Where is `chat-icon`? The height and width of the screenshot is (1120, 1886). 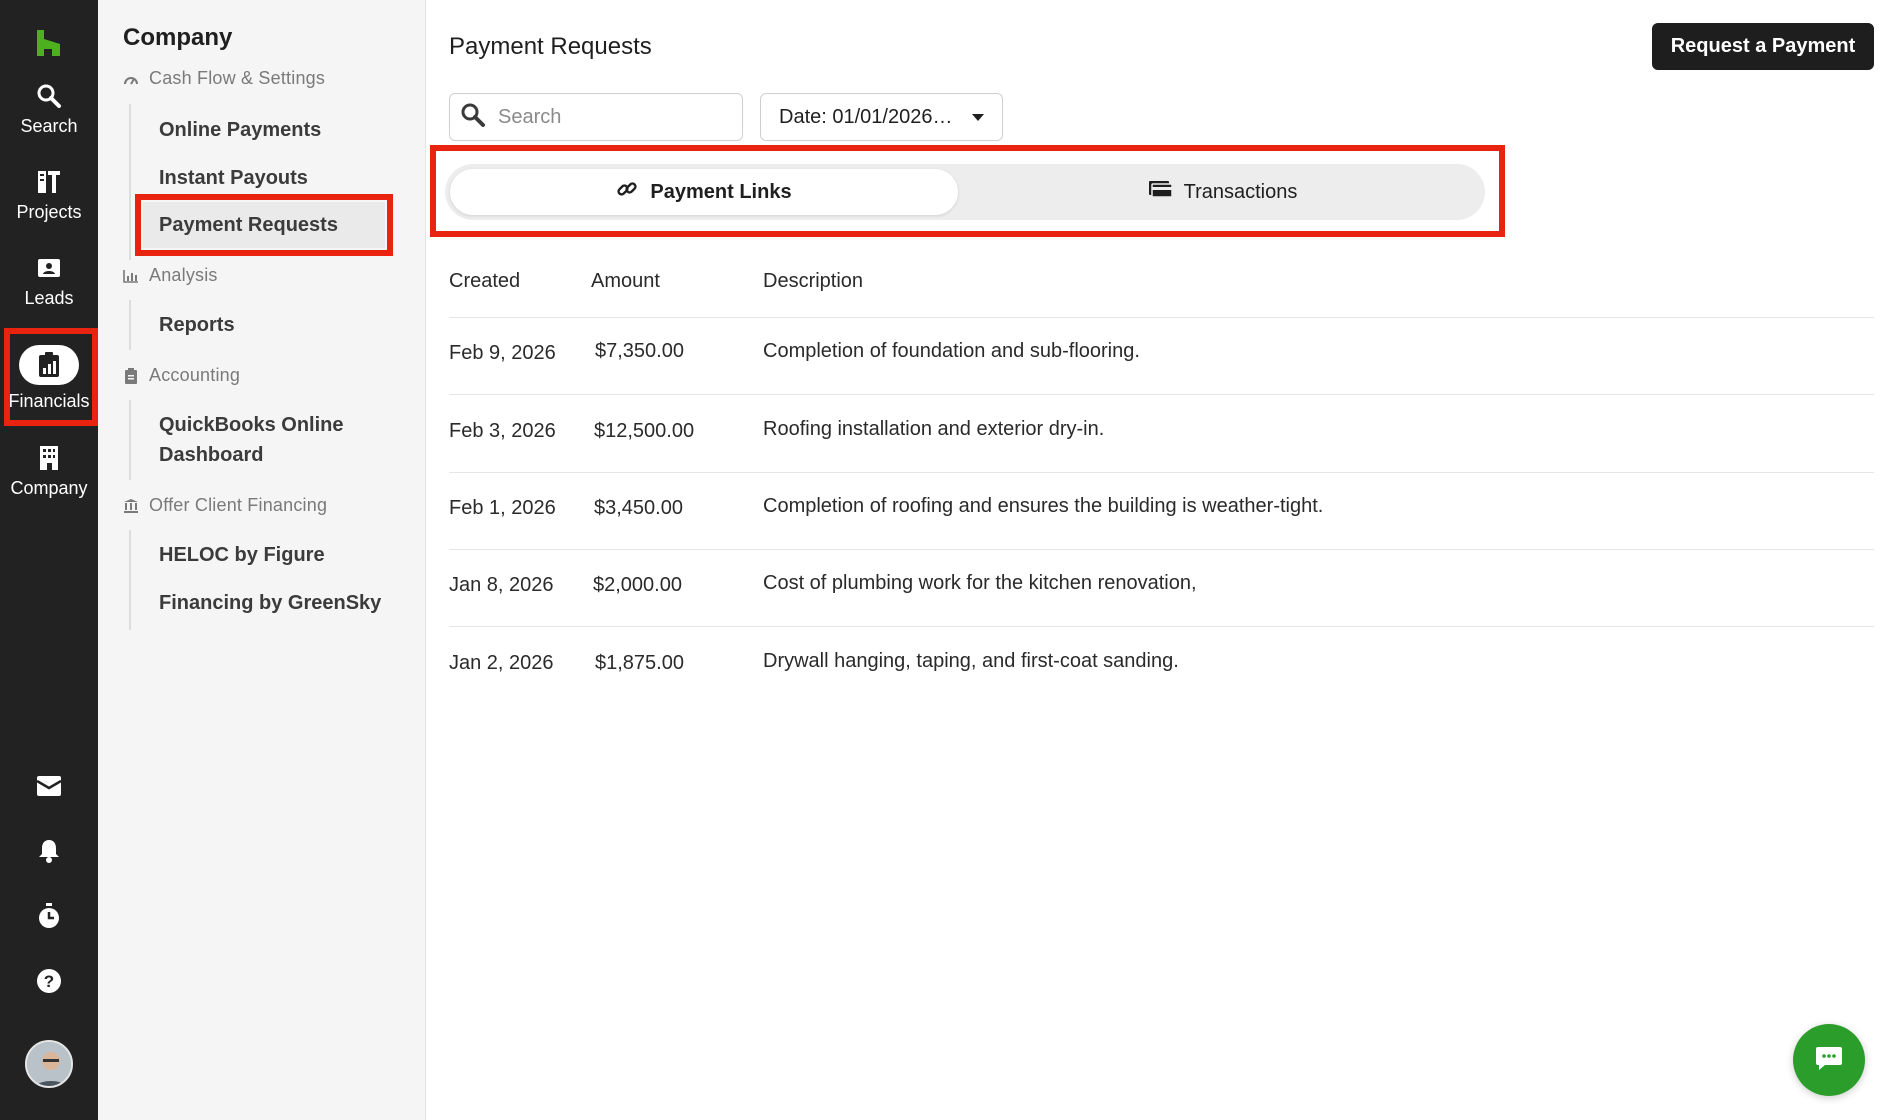 chat-icon is located at coordinates (1829, 1060).